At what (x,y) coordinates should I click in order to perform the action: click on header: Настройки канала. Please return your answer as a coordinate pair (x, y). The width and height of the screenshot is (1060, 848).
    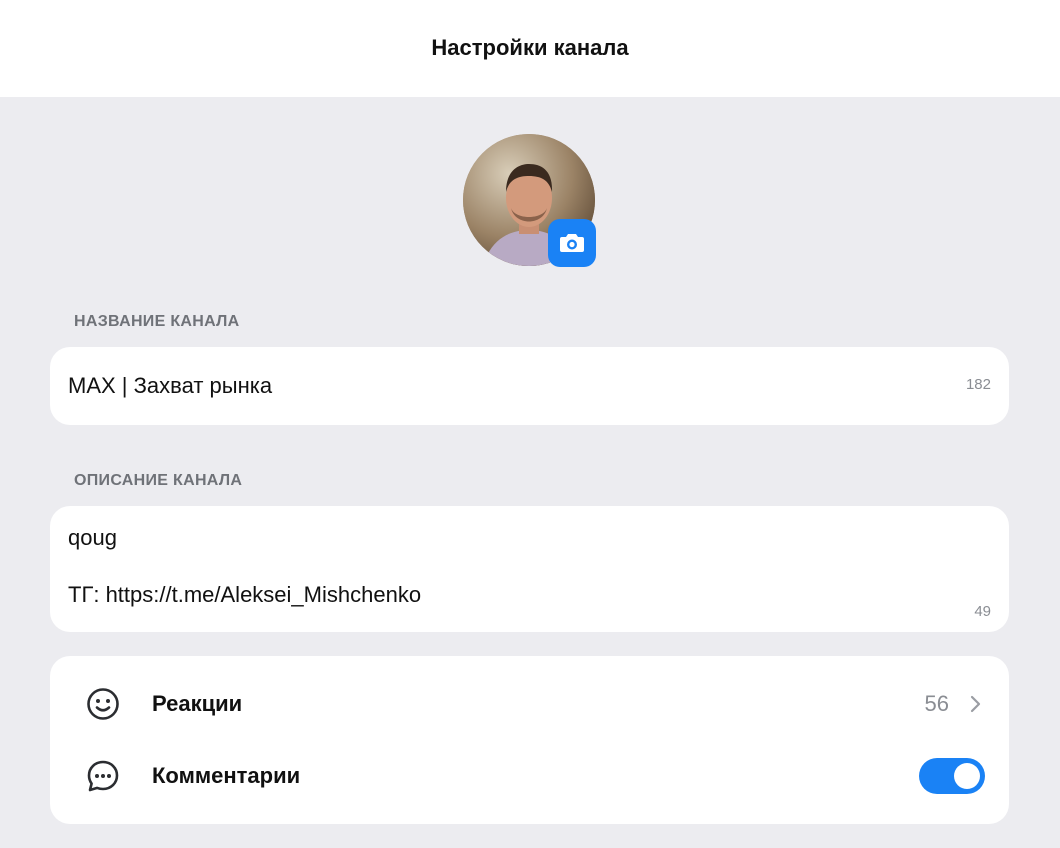
    Looking at the image, I should click on (530, 48).